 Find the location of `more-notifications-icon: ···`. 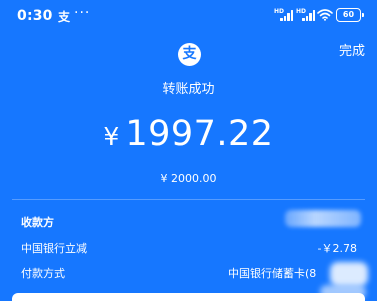

more-notifications-icon: ··· is located at coordinates (82, 13).